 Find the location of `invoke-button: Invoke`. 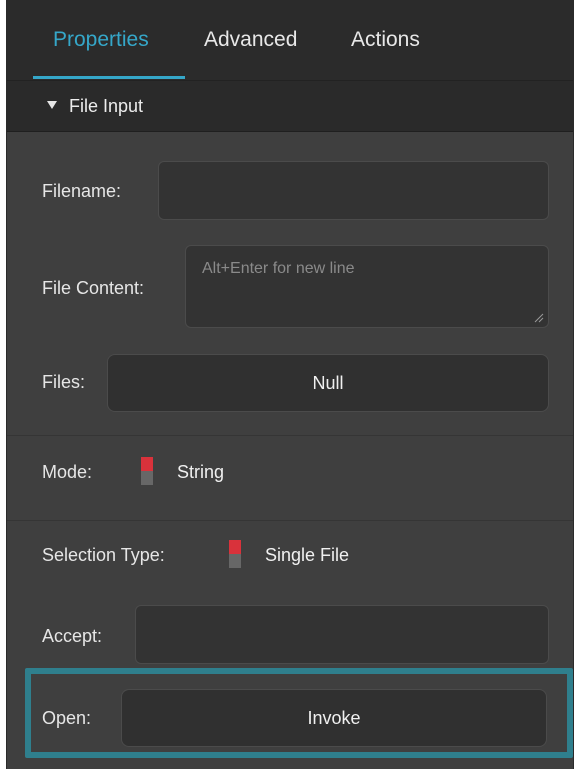

invoke-button: Invoke is located at coordinates (334, 718).